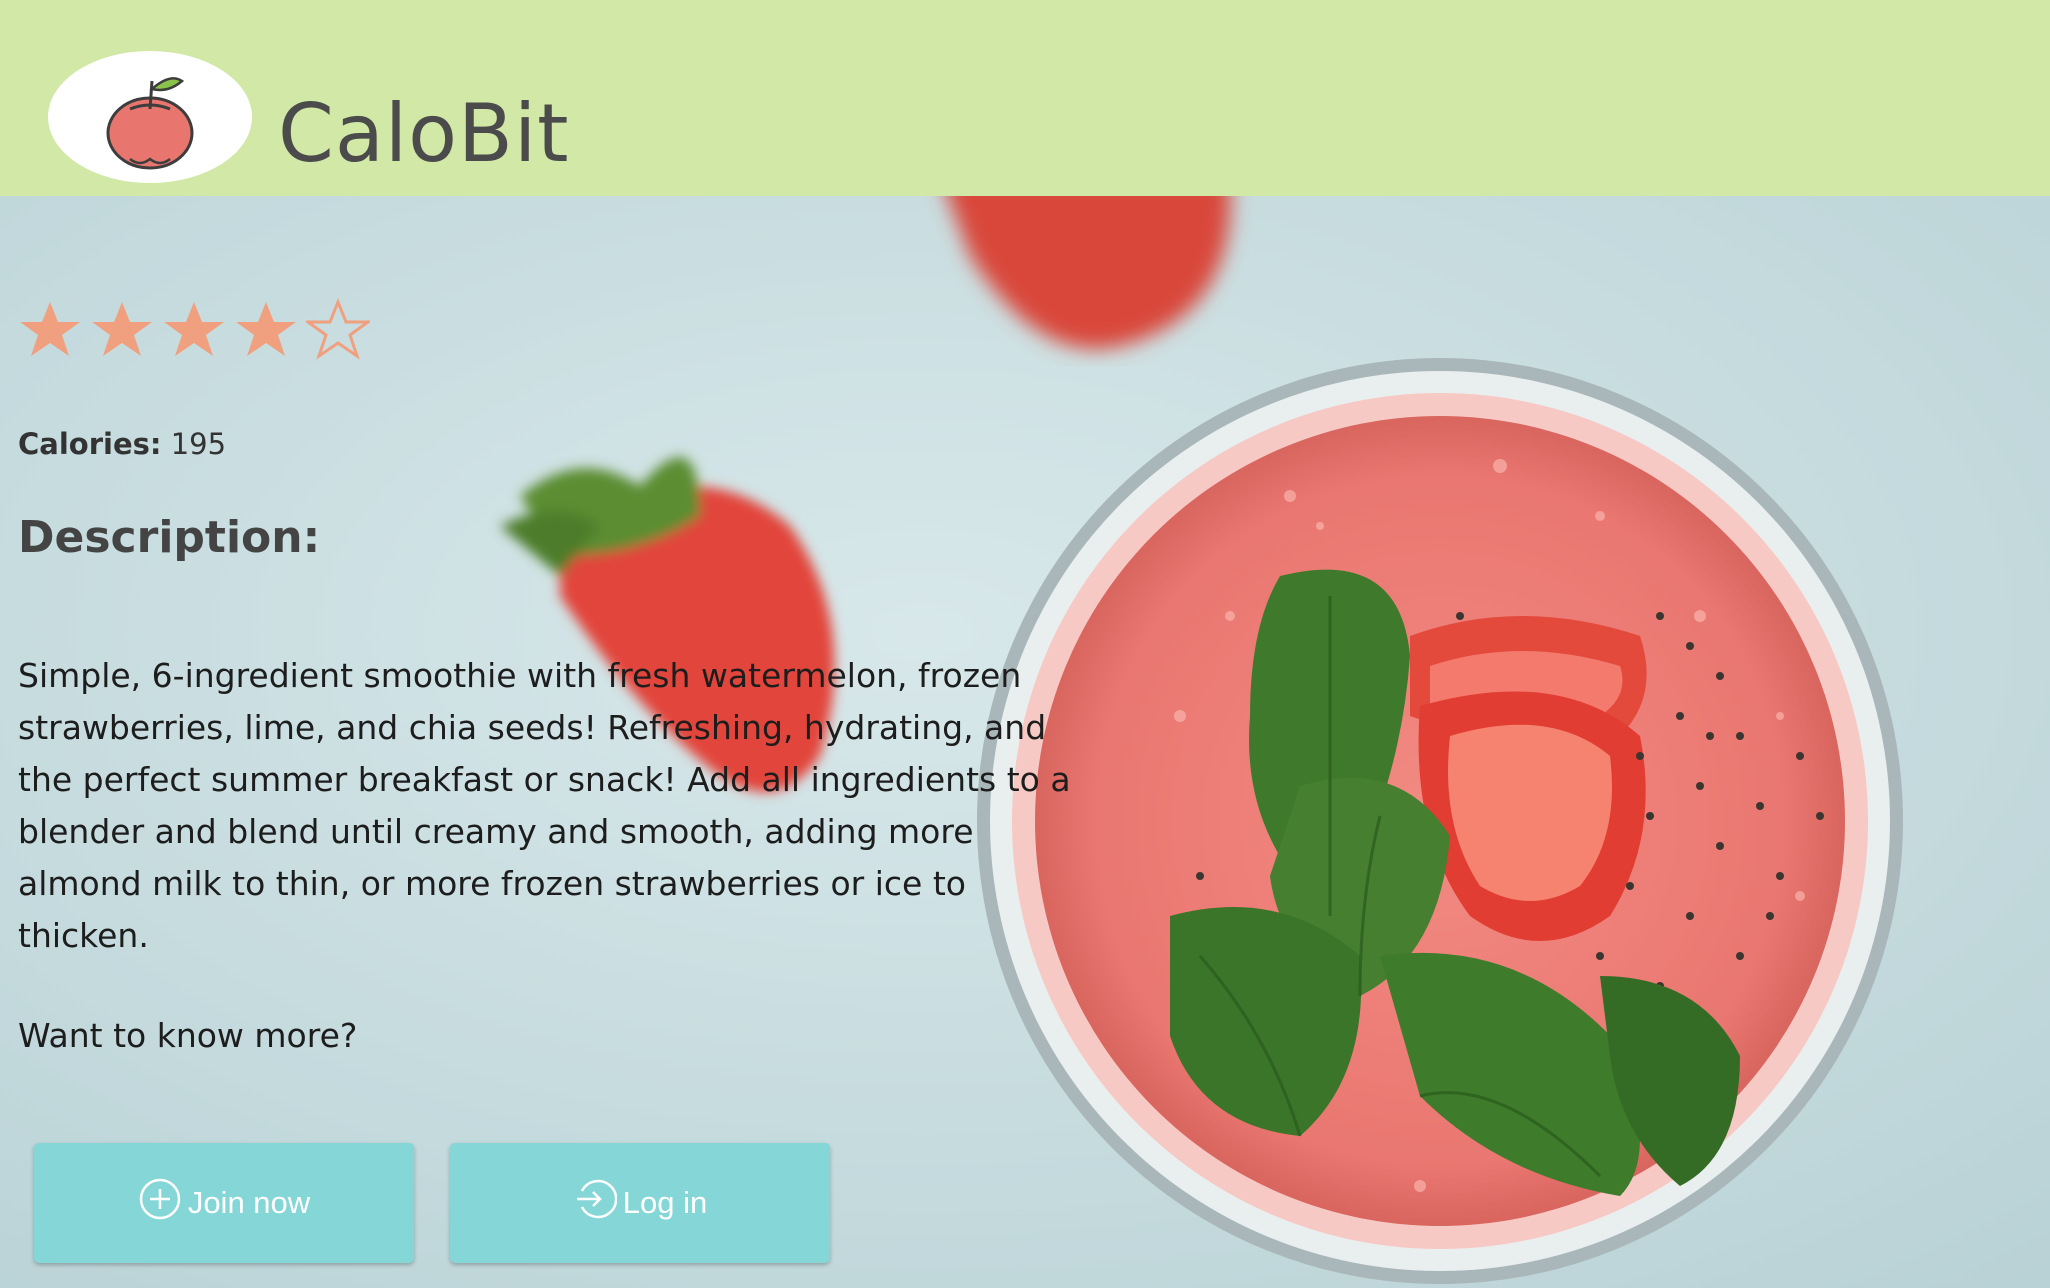 Image resolution: width=2050 pixels, height=1288 pixels. I want to click on app-title: CaloBit, so click(424, 133).